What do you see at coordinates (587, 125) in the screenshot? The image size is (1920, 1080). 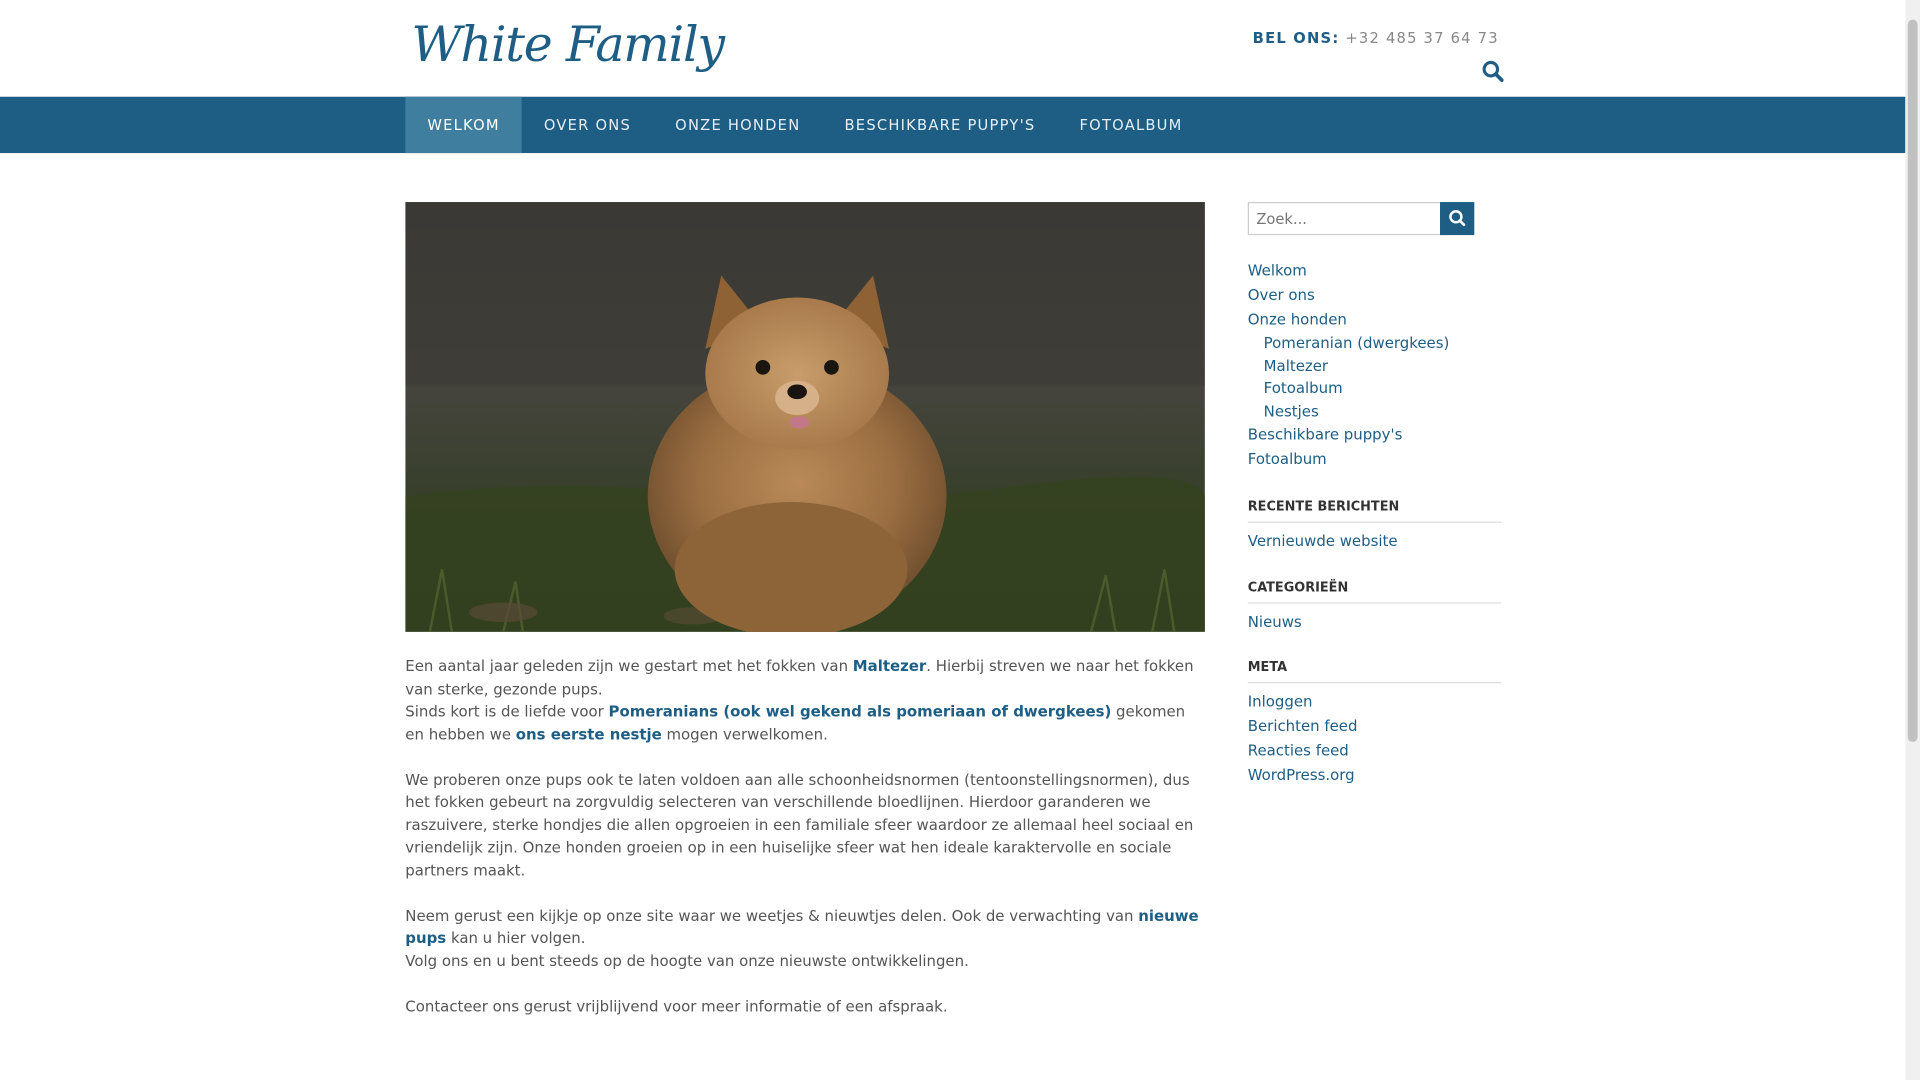 I see `nav-item-over-ons: OVER ONS` at bounding box center [587, 125].